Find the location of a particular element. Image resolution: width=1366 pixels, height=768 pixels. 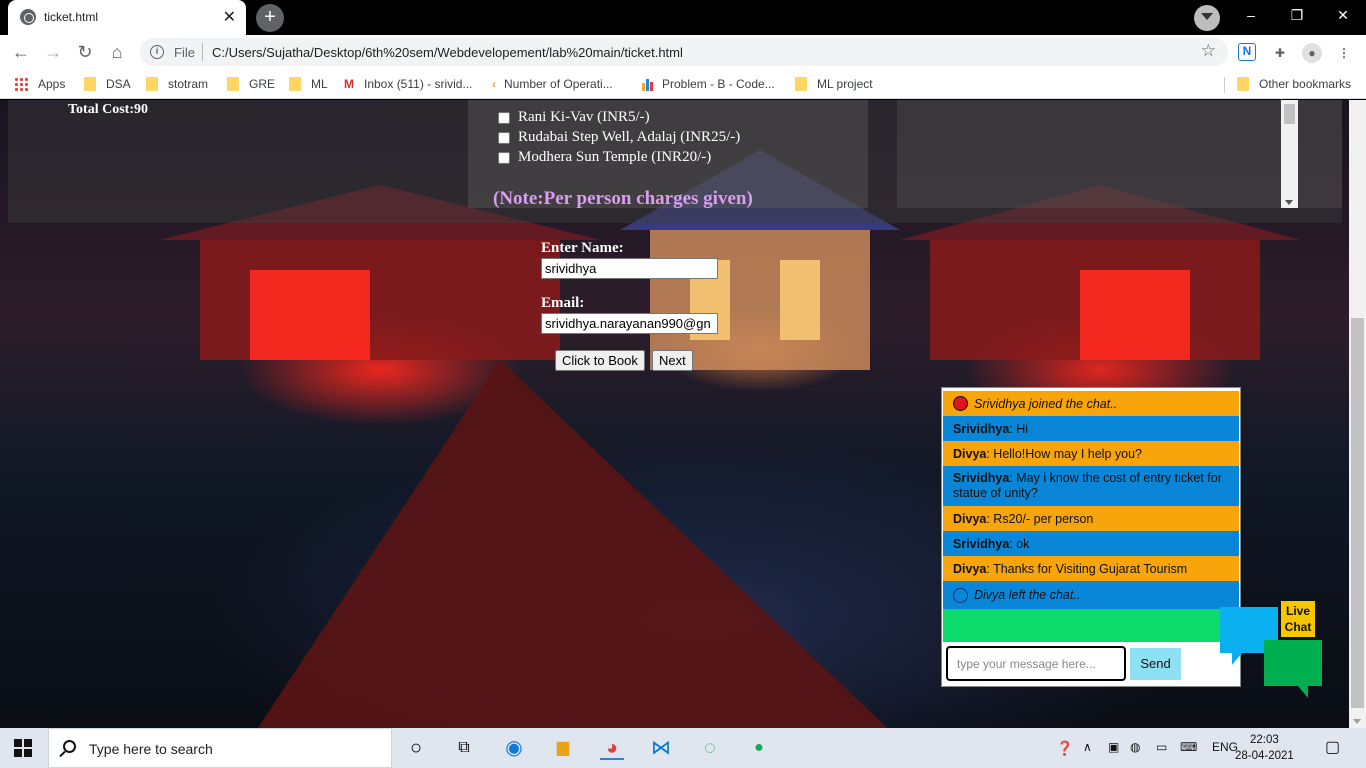

leetcode-icon: ‹ is located at coordinates (494, 84).